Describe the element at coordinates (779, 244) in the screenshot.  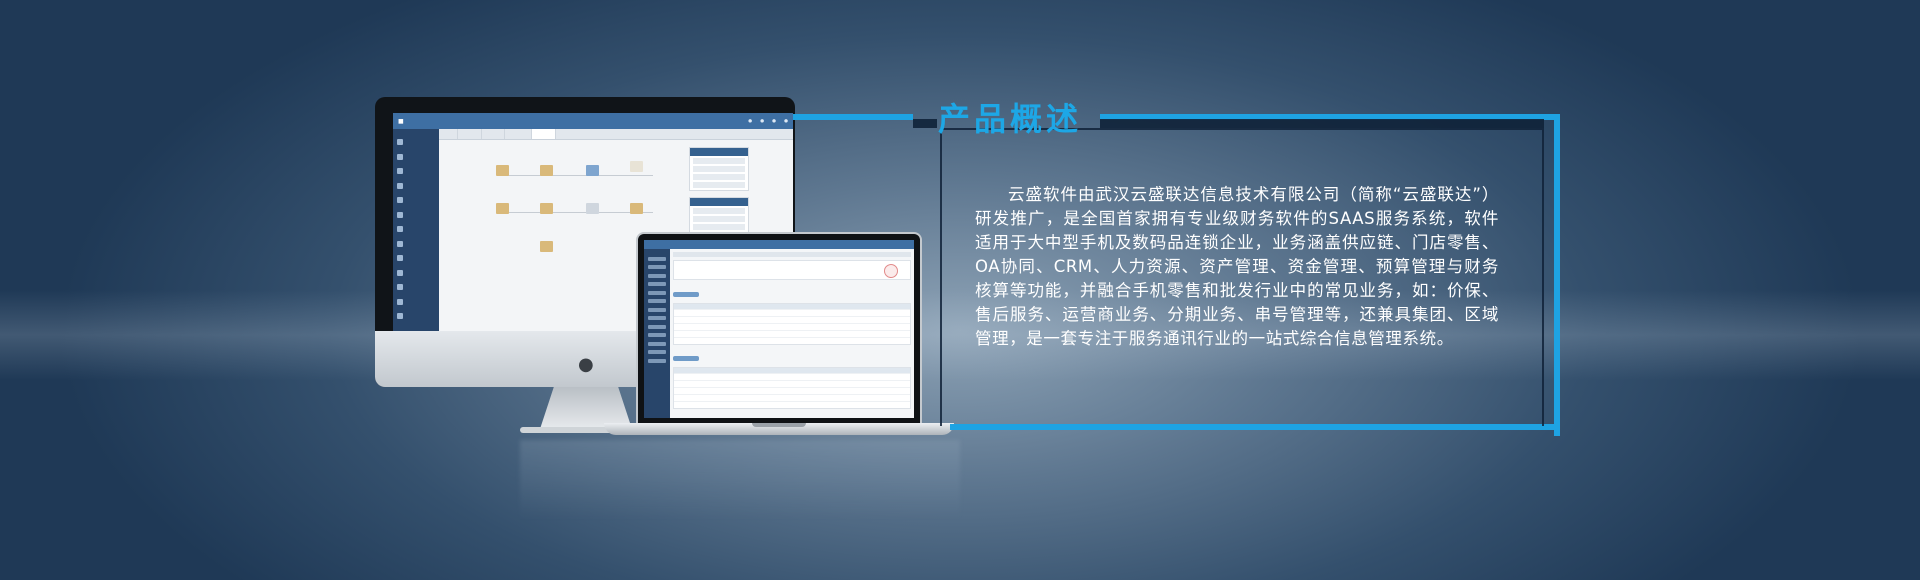
I see `laptop-app-topbar` at that location.